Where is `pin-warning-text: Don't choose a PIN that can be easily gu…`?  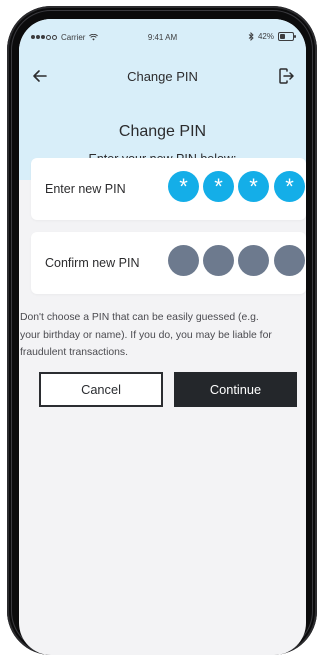 pin-warning-text: Don't choose a PIN that can be easily gu… is located at coordinates (146, 335).